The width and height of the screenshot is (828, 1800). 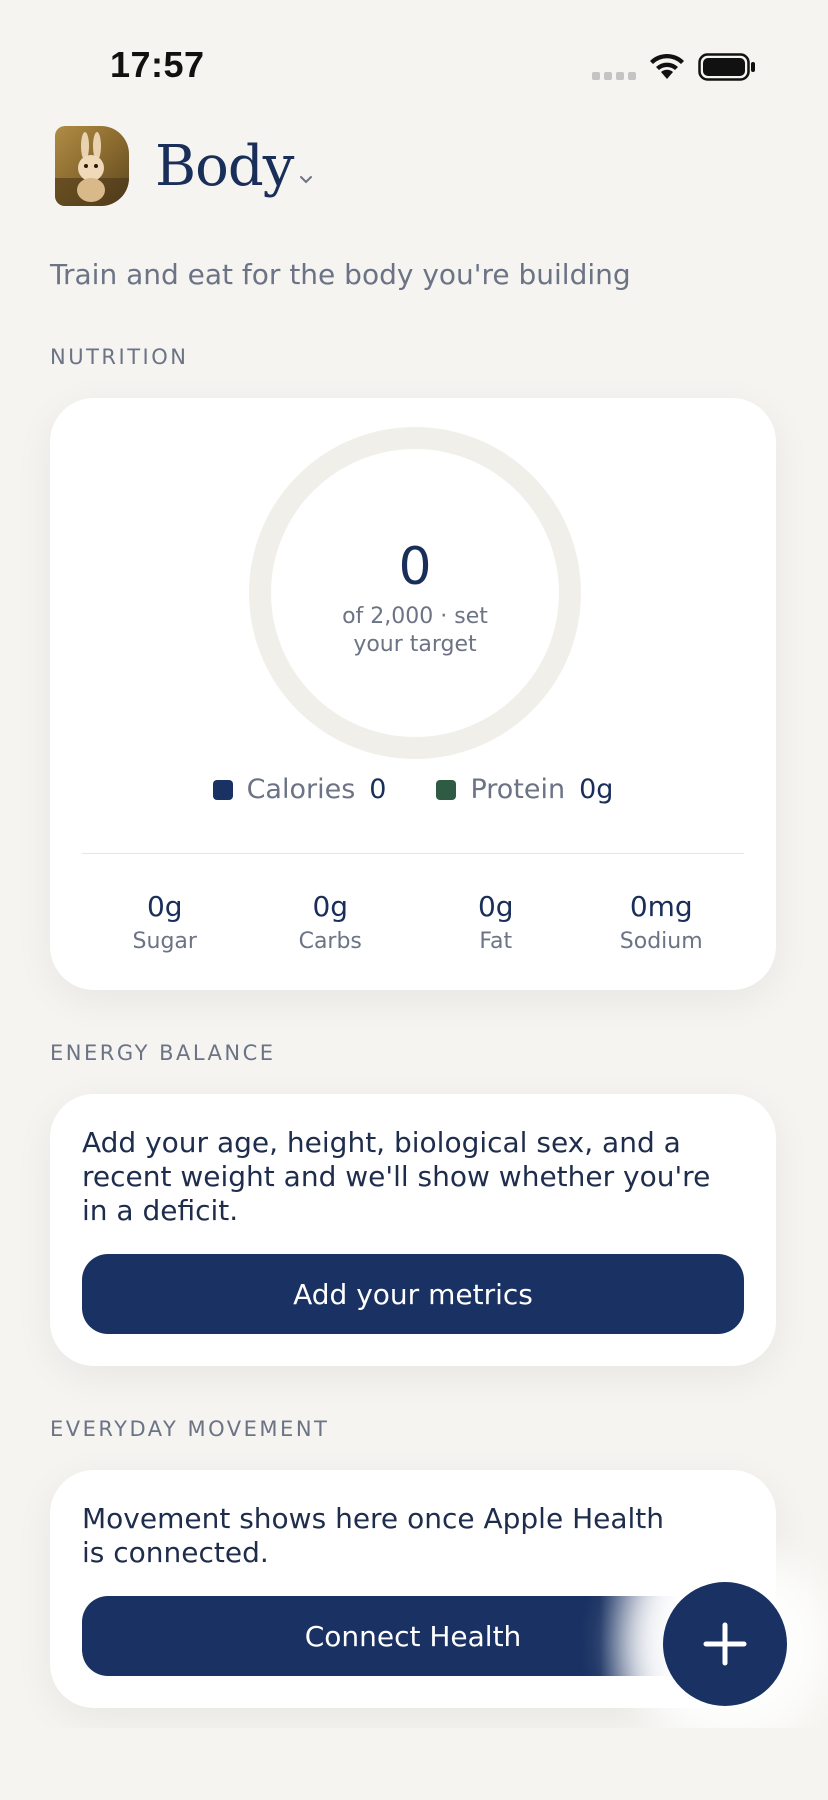 What do you see at coordinates (596, 789) in the screenshot?
I see `legend-protein-value: 0g` at bounding box center [596, 789].